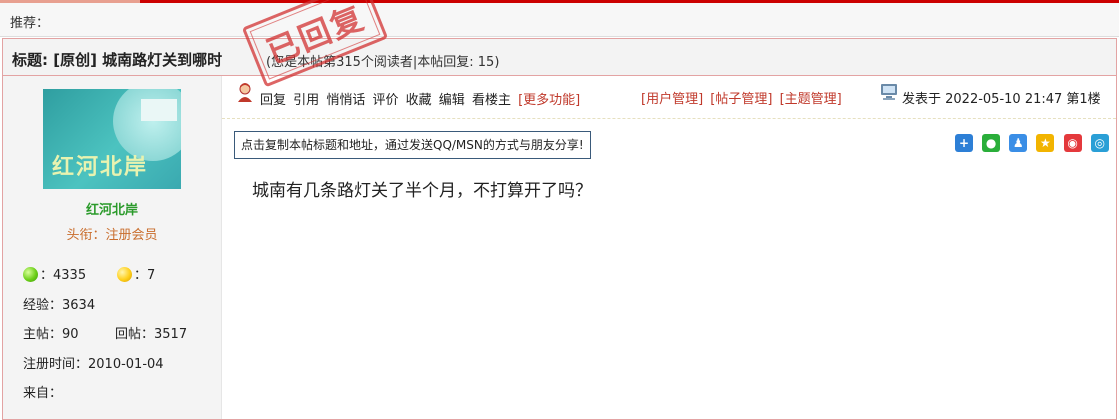 The width and height of the screenshot is (1119, 420). What do you see at coordinates (1045, 143) in the screenshot?
I see `qzone-icon: ★` at bounding box center [1045, 143].